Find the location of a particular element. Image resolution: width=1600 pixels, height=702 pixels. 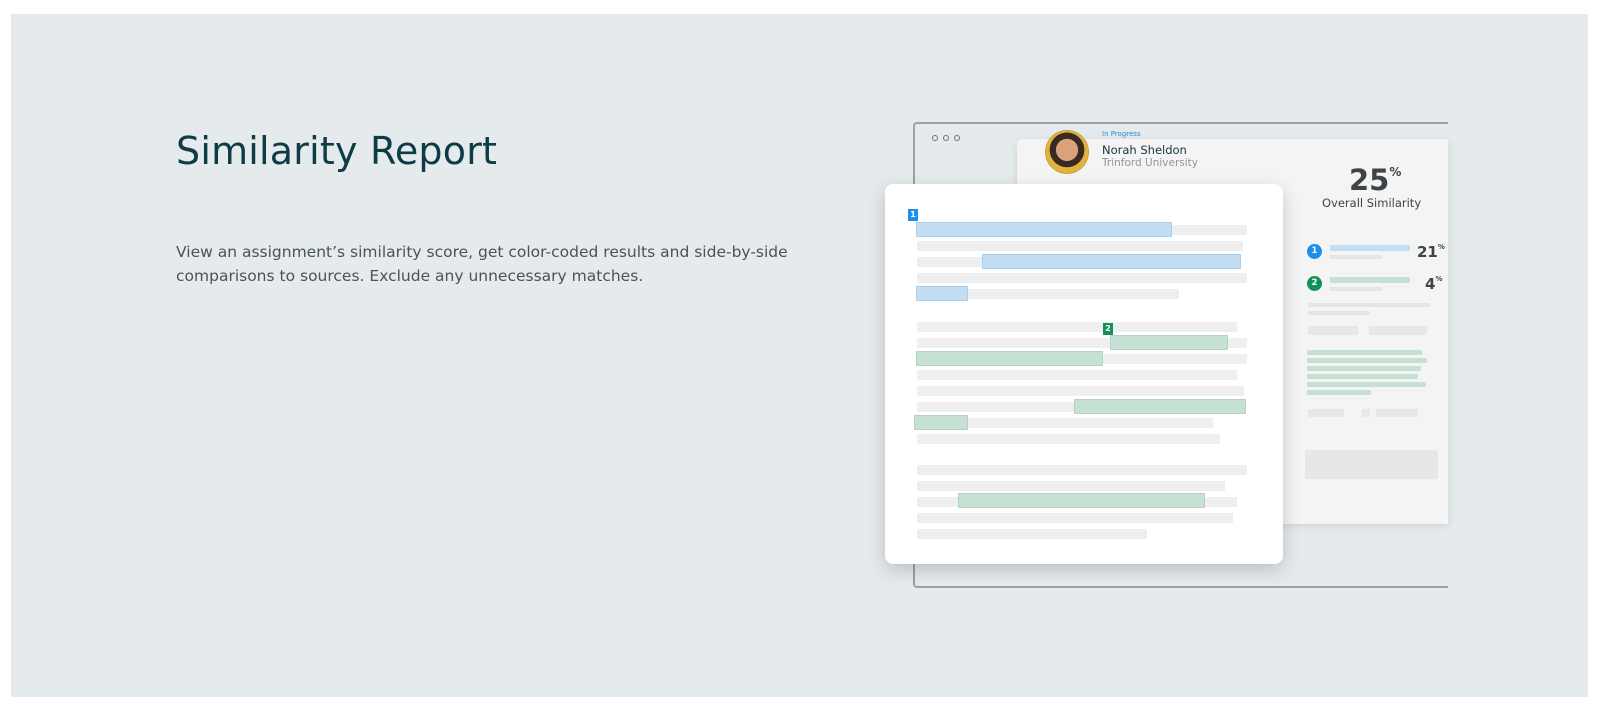

student-name: Norah Sheldon is located at coordinates (1144, 150).